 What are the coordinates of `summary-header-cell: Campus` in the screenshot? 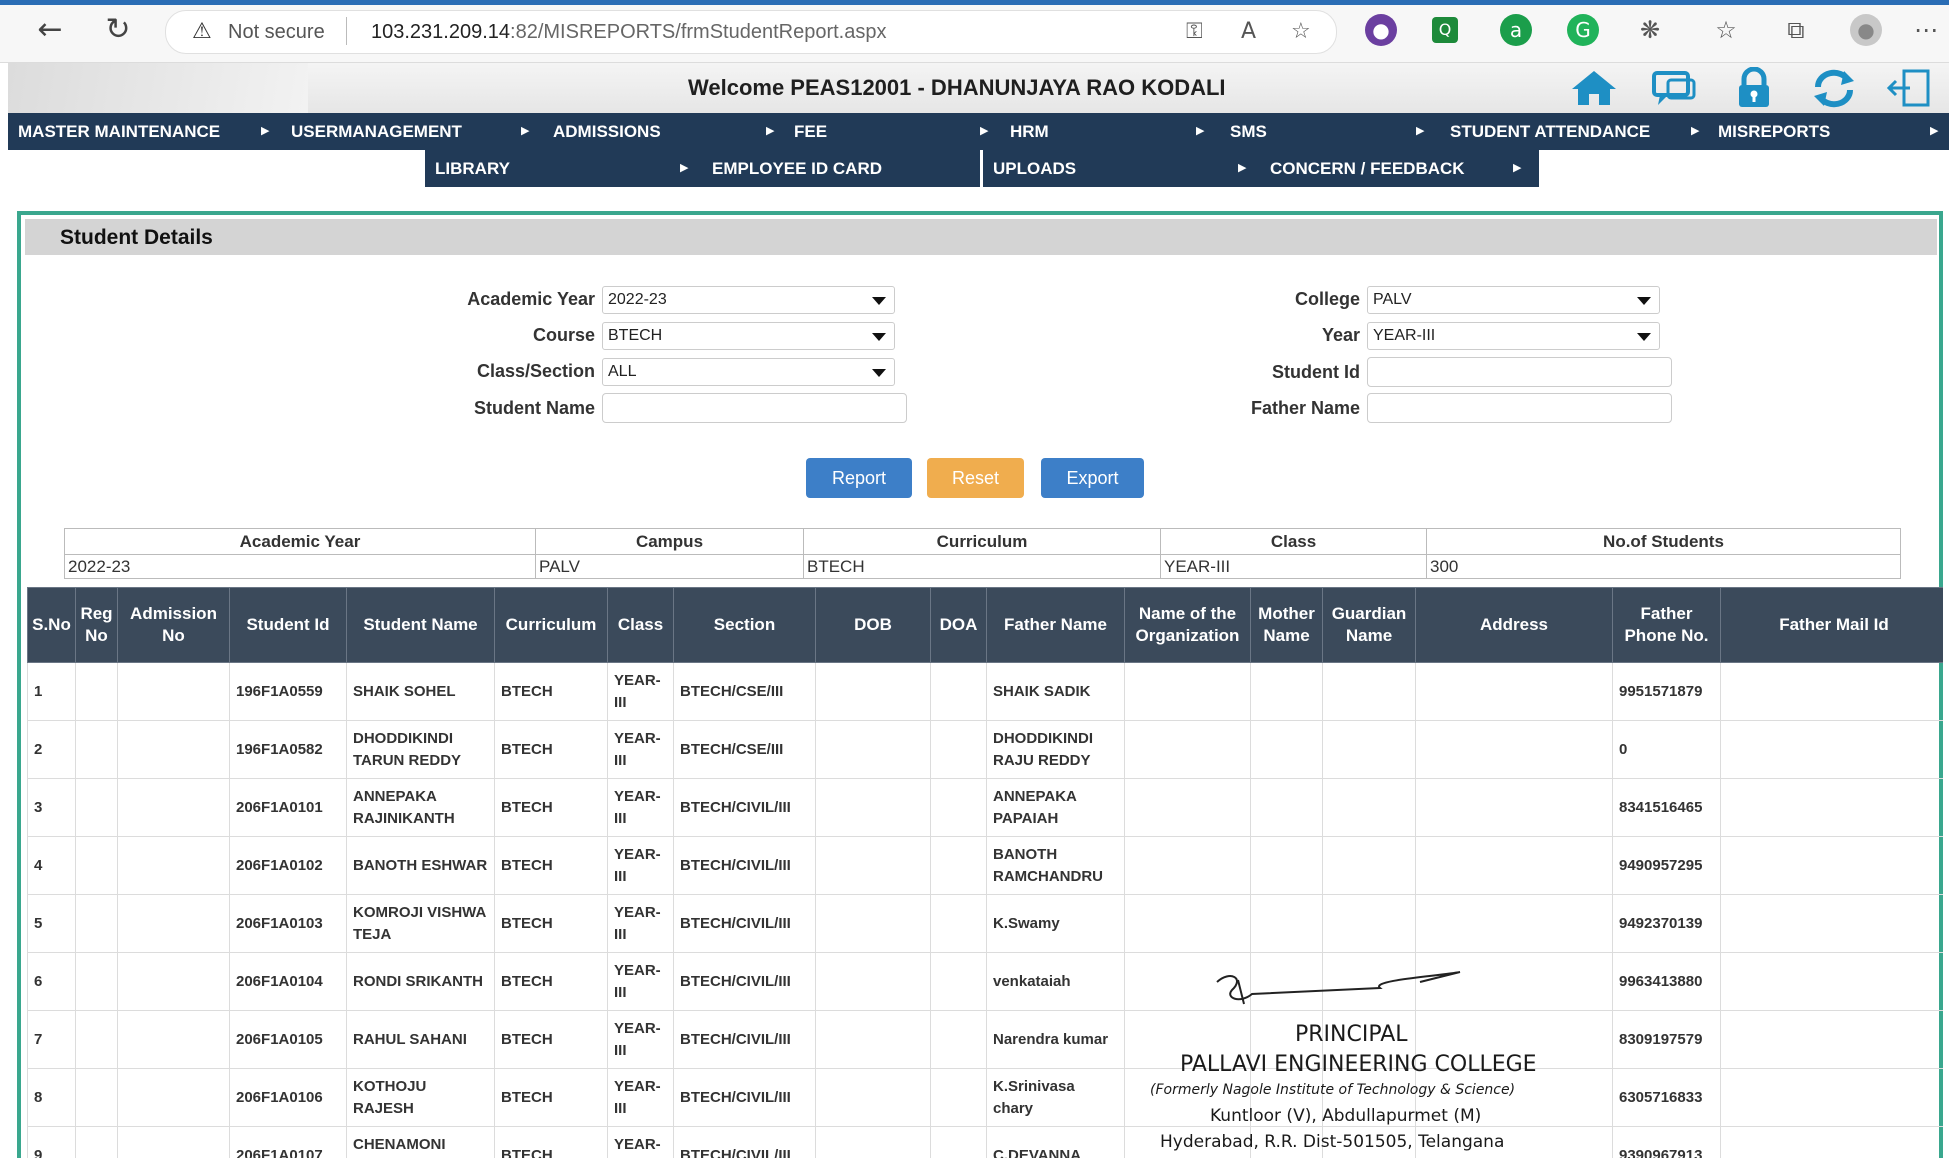 It's located at (669, 541).